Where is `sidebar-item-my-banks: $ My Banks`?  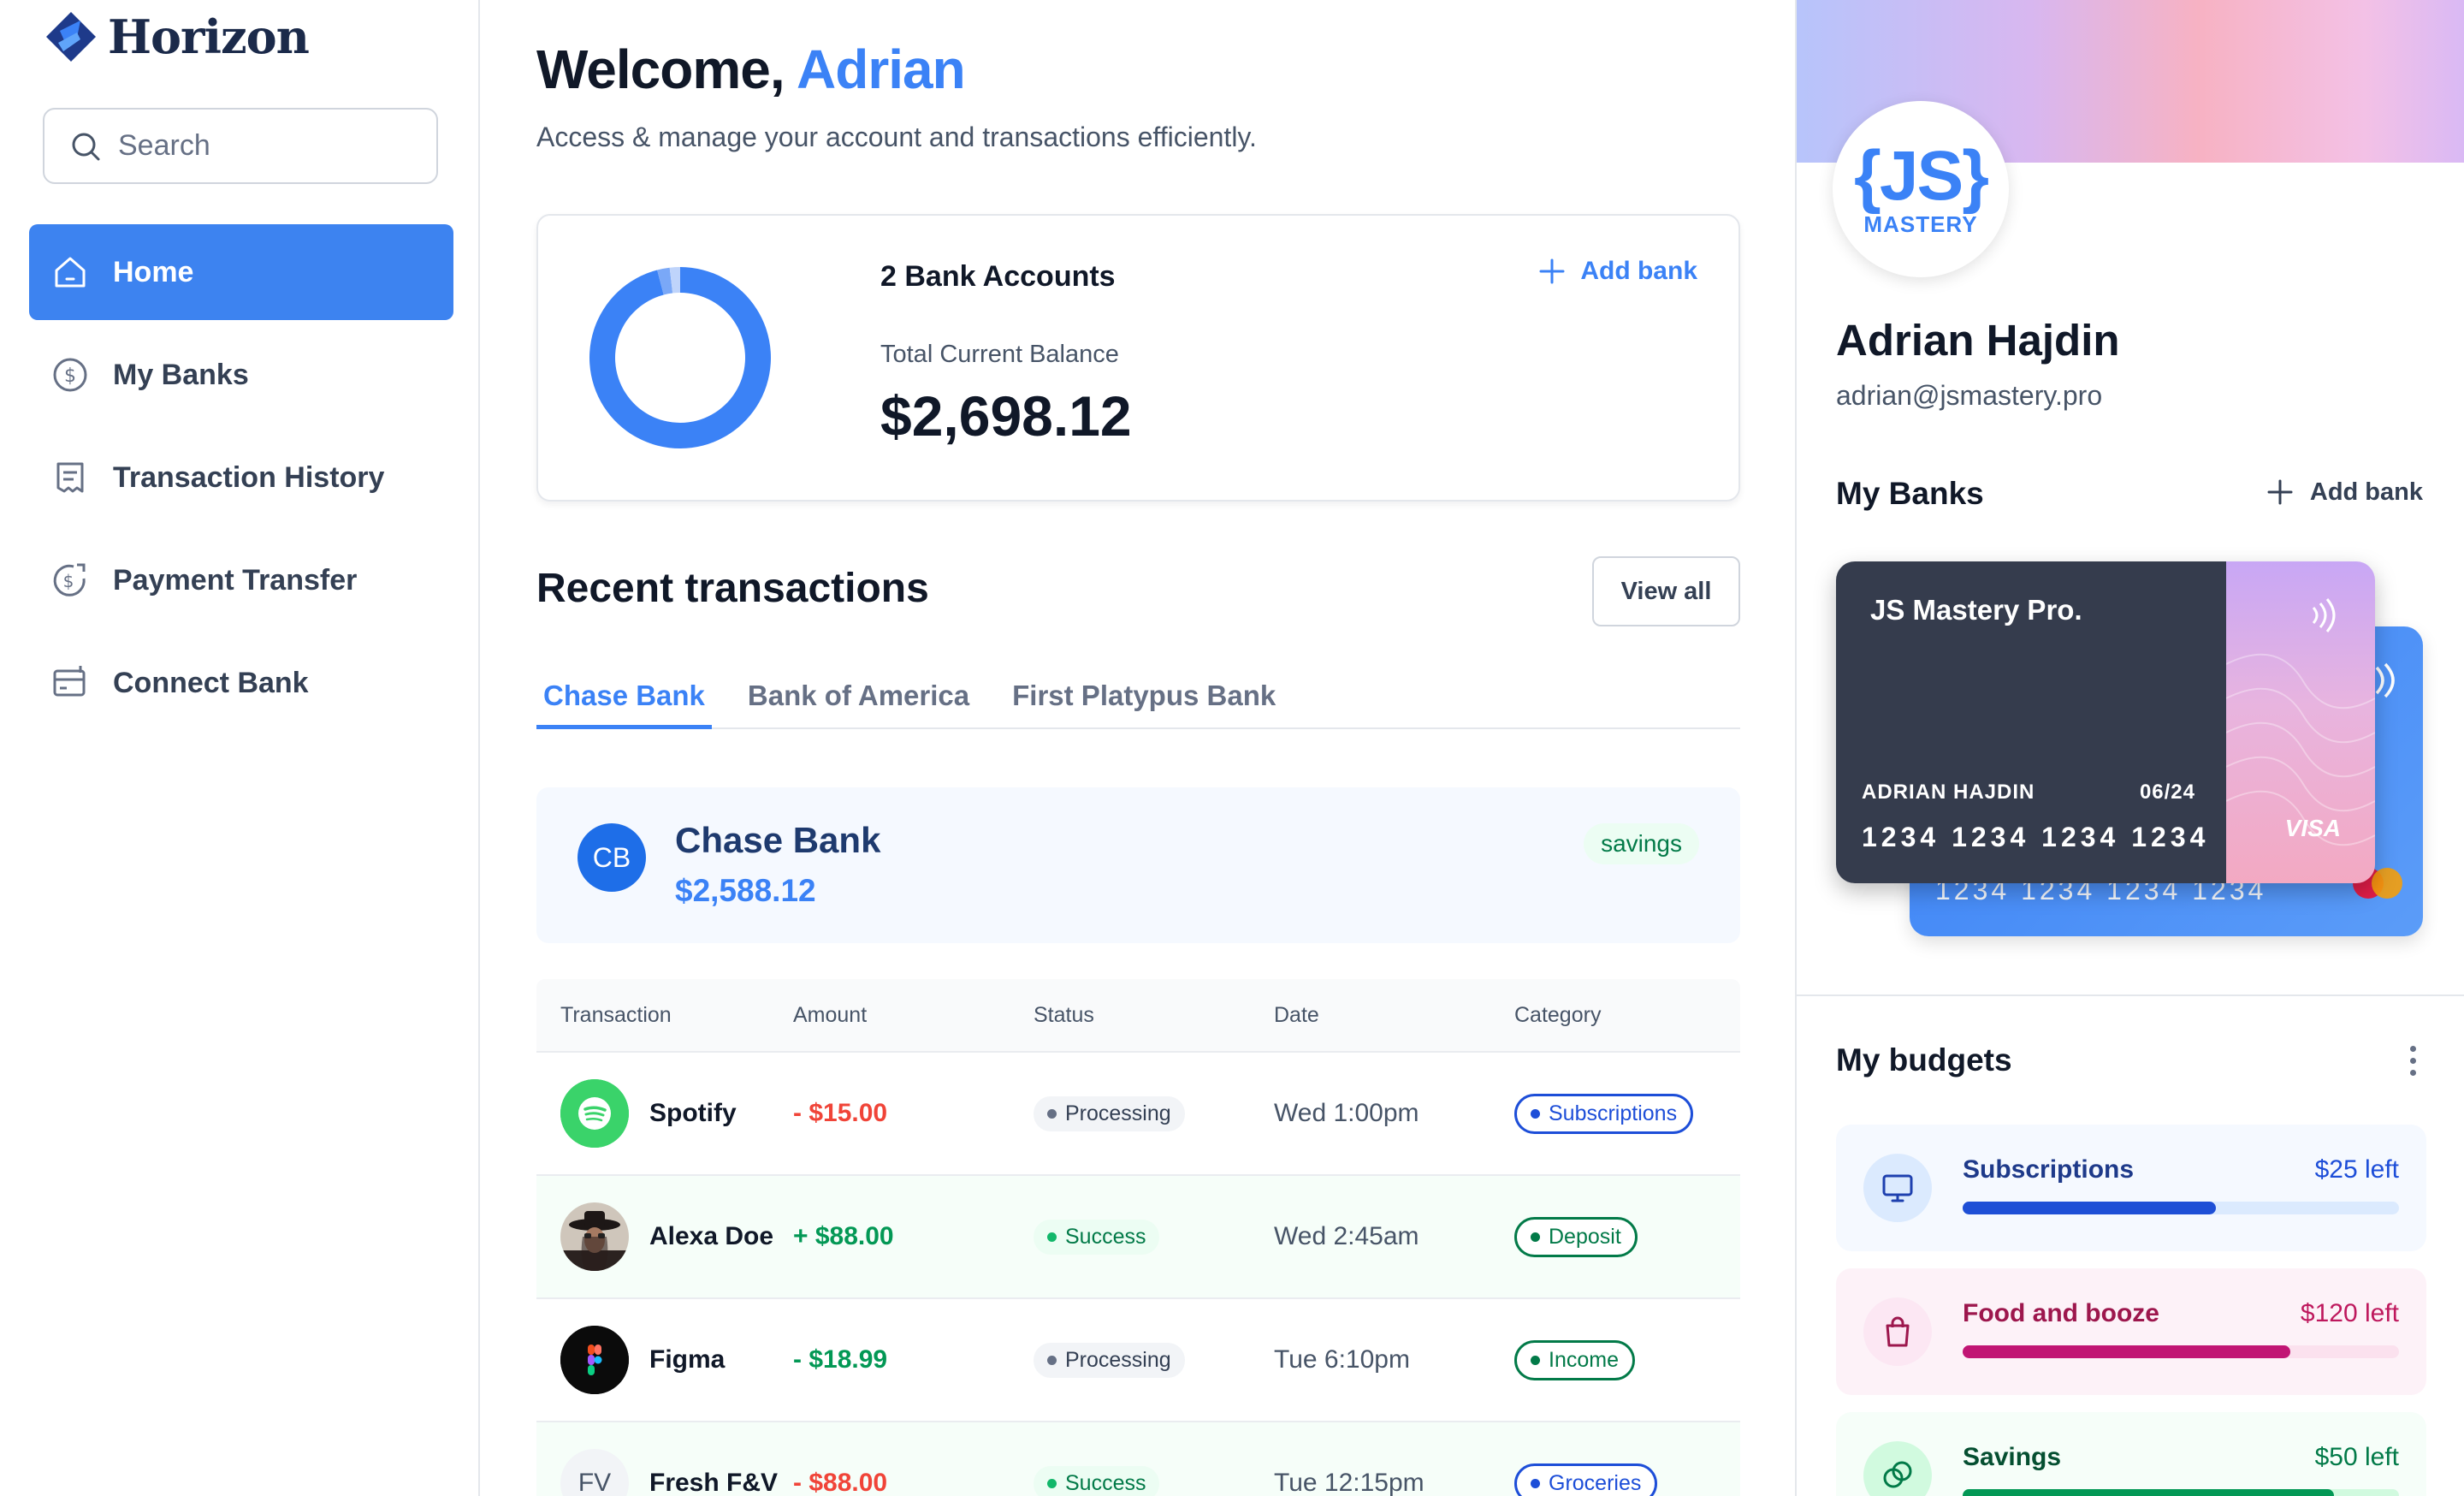
sidebar-item-my-banks: $ My Banks is located at coordinates (241, 375).